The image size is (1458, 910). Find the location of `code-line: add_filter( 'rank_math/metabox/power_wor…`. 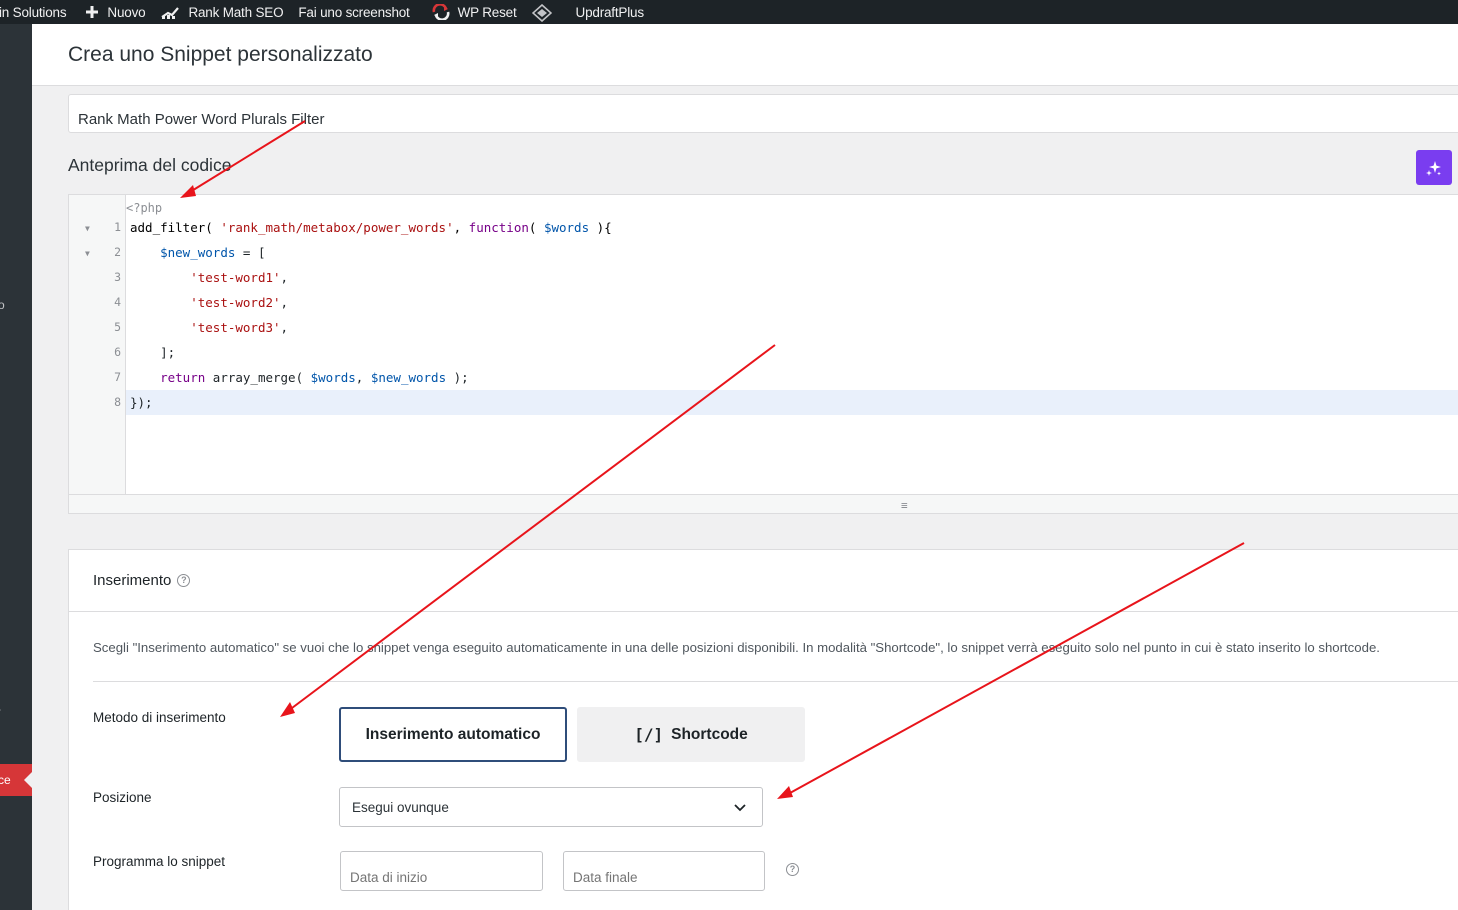

code-line: add_filter( 'rank_math/metabox/power_wor… is located at coordinates (792, 227).